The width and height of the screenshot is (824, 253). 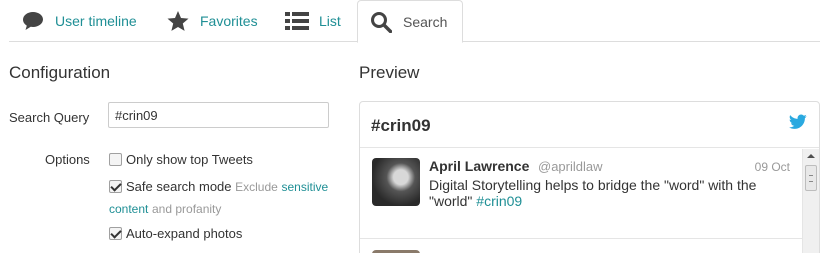 What do you see at coordinates (798, 122) in the screenshot?
I see `twitter-bird-icon` at bounding box center [798, 122].